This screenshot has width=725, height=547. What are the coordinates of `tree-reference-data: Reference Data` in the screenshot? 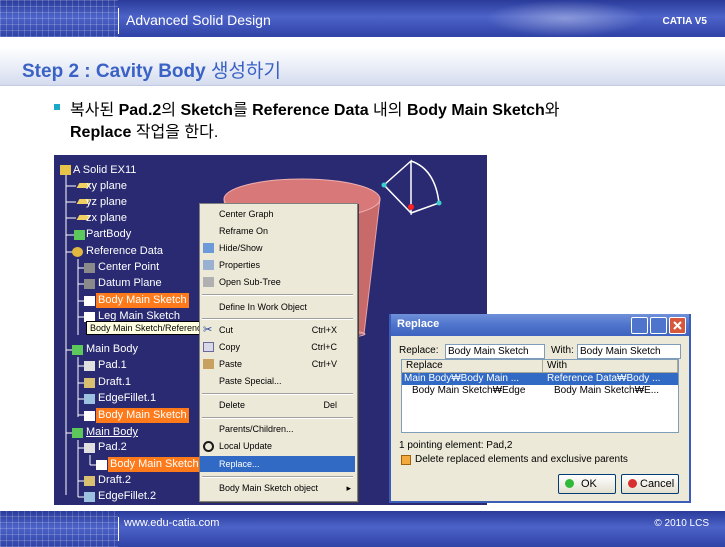 It's located at (124, 251).